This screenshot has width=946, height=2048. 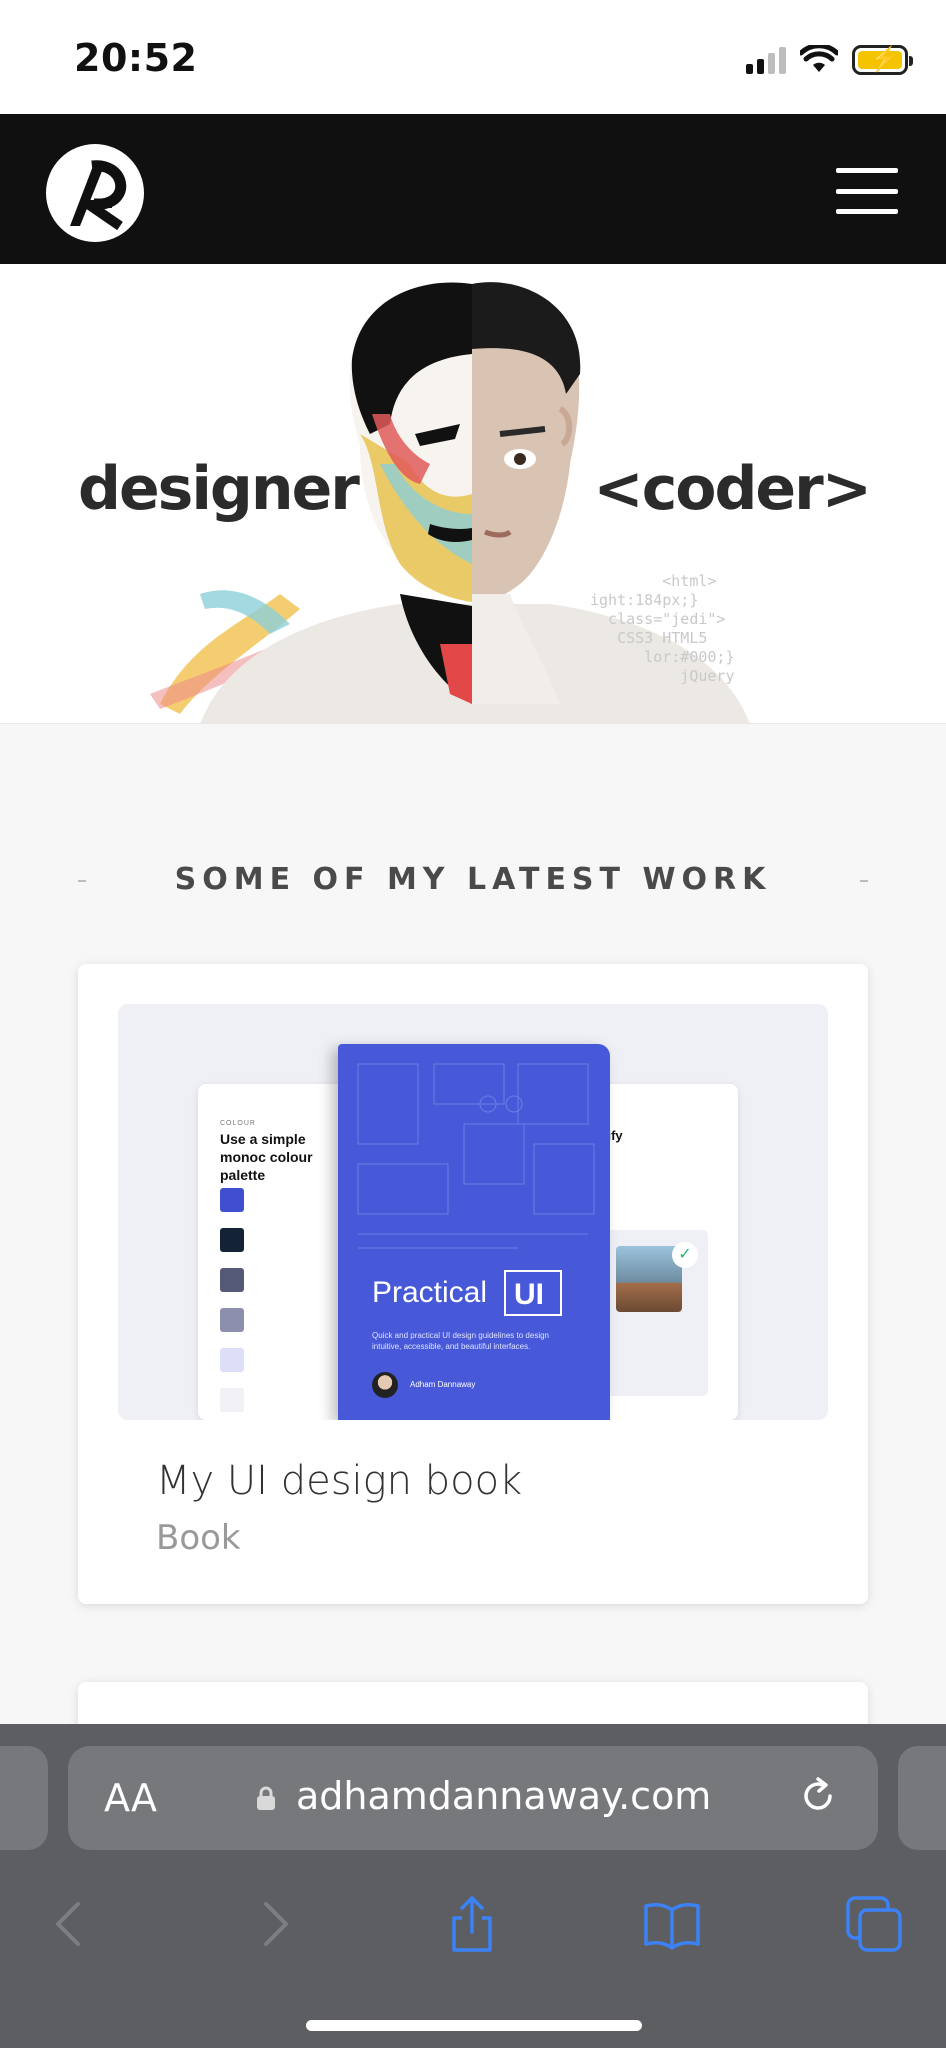 What do you see at coordinates (473, 879) in the screenshot?
I see `section-title: SOME OF MY LATEST WORK` at bounding box center [473, 879].